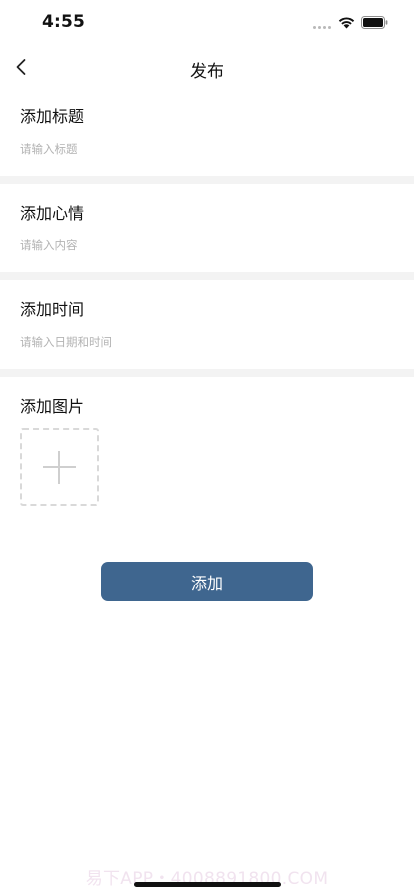  What do you see at coordinates (52, 213) in the screenshot?
I see `mood-label: 添加心情` at bounding box center [52, 213].